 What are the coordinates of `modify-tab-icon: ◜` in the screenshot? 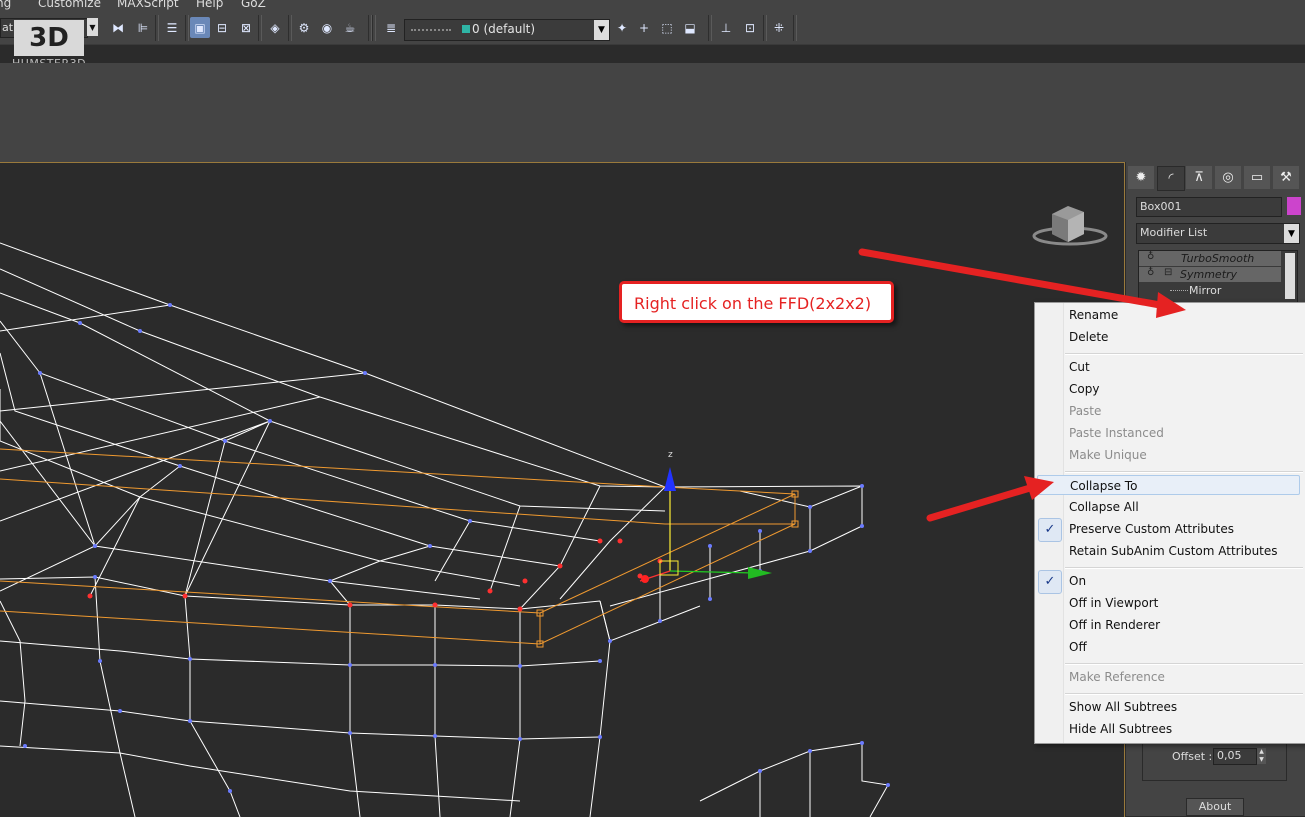 It's located at (1171, 178).